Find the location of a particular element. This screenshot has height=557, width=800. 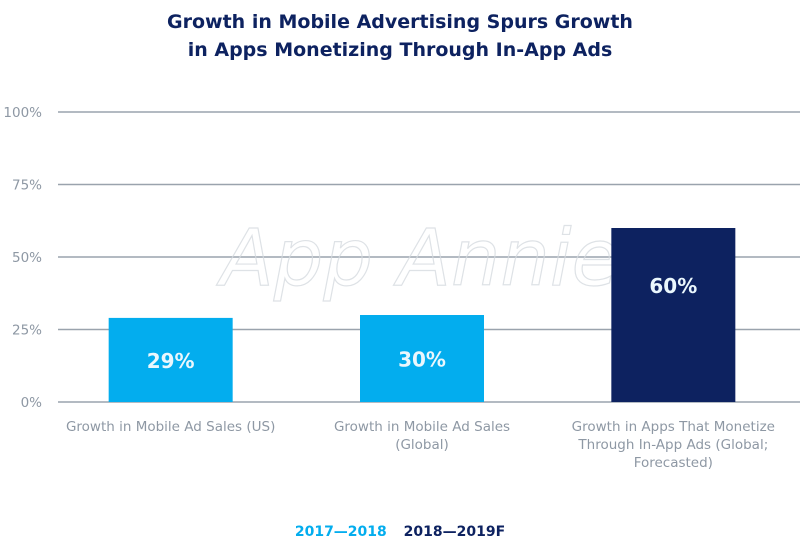

y-tick-label: 100% is located at coordinates (22, 113).